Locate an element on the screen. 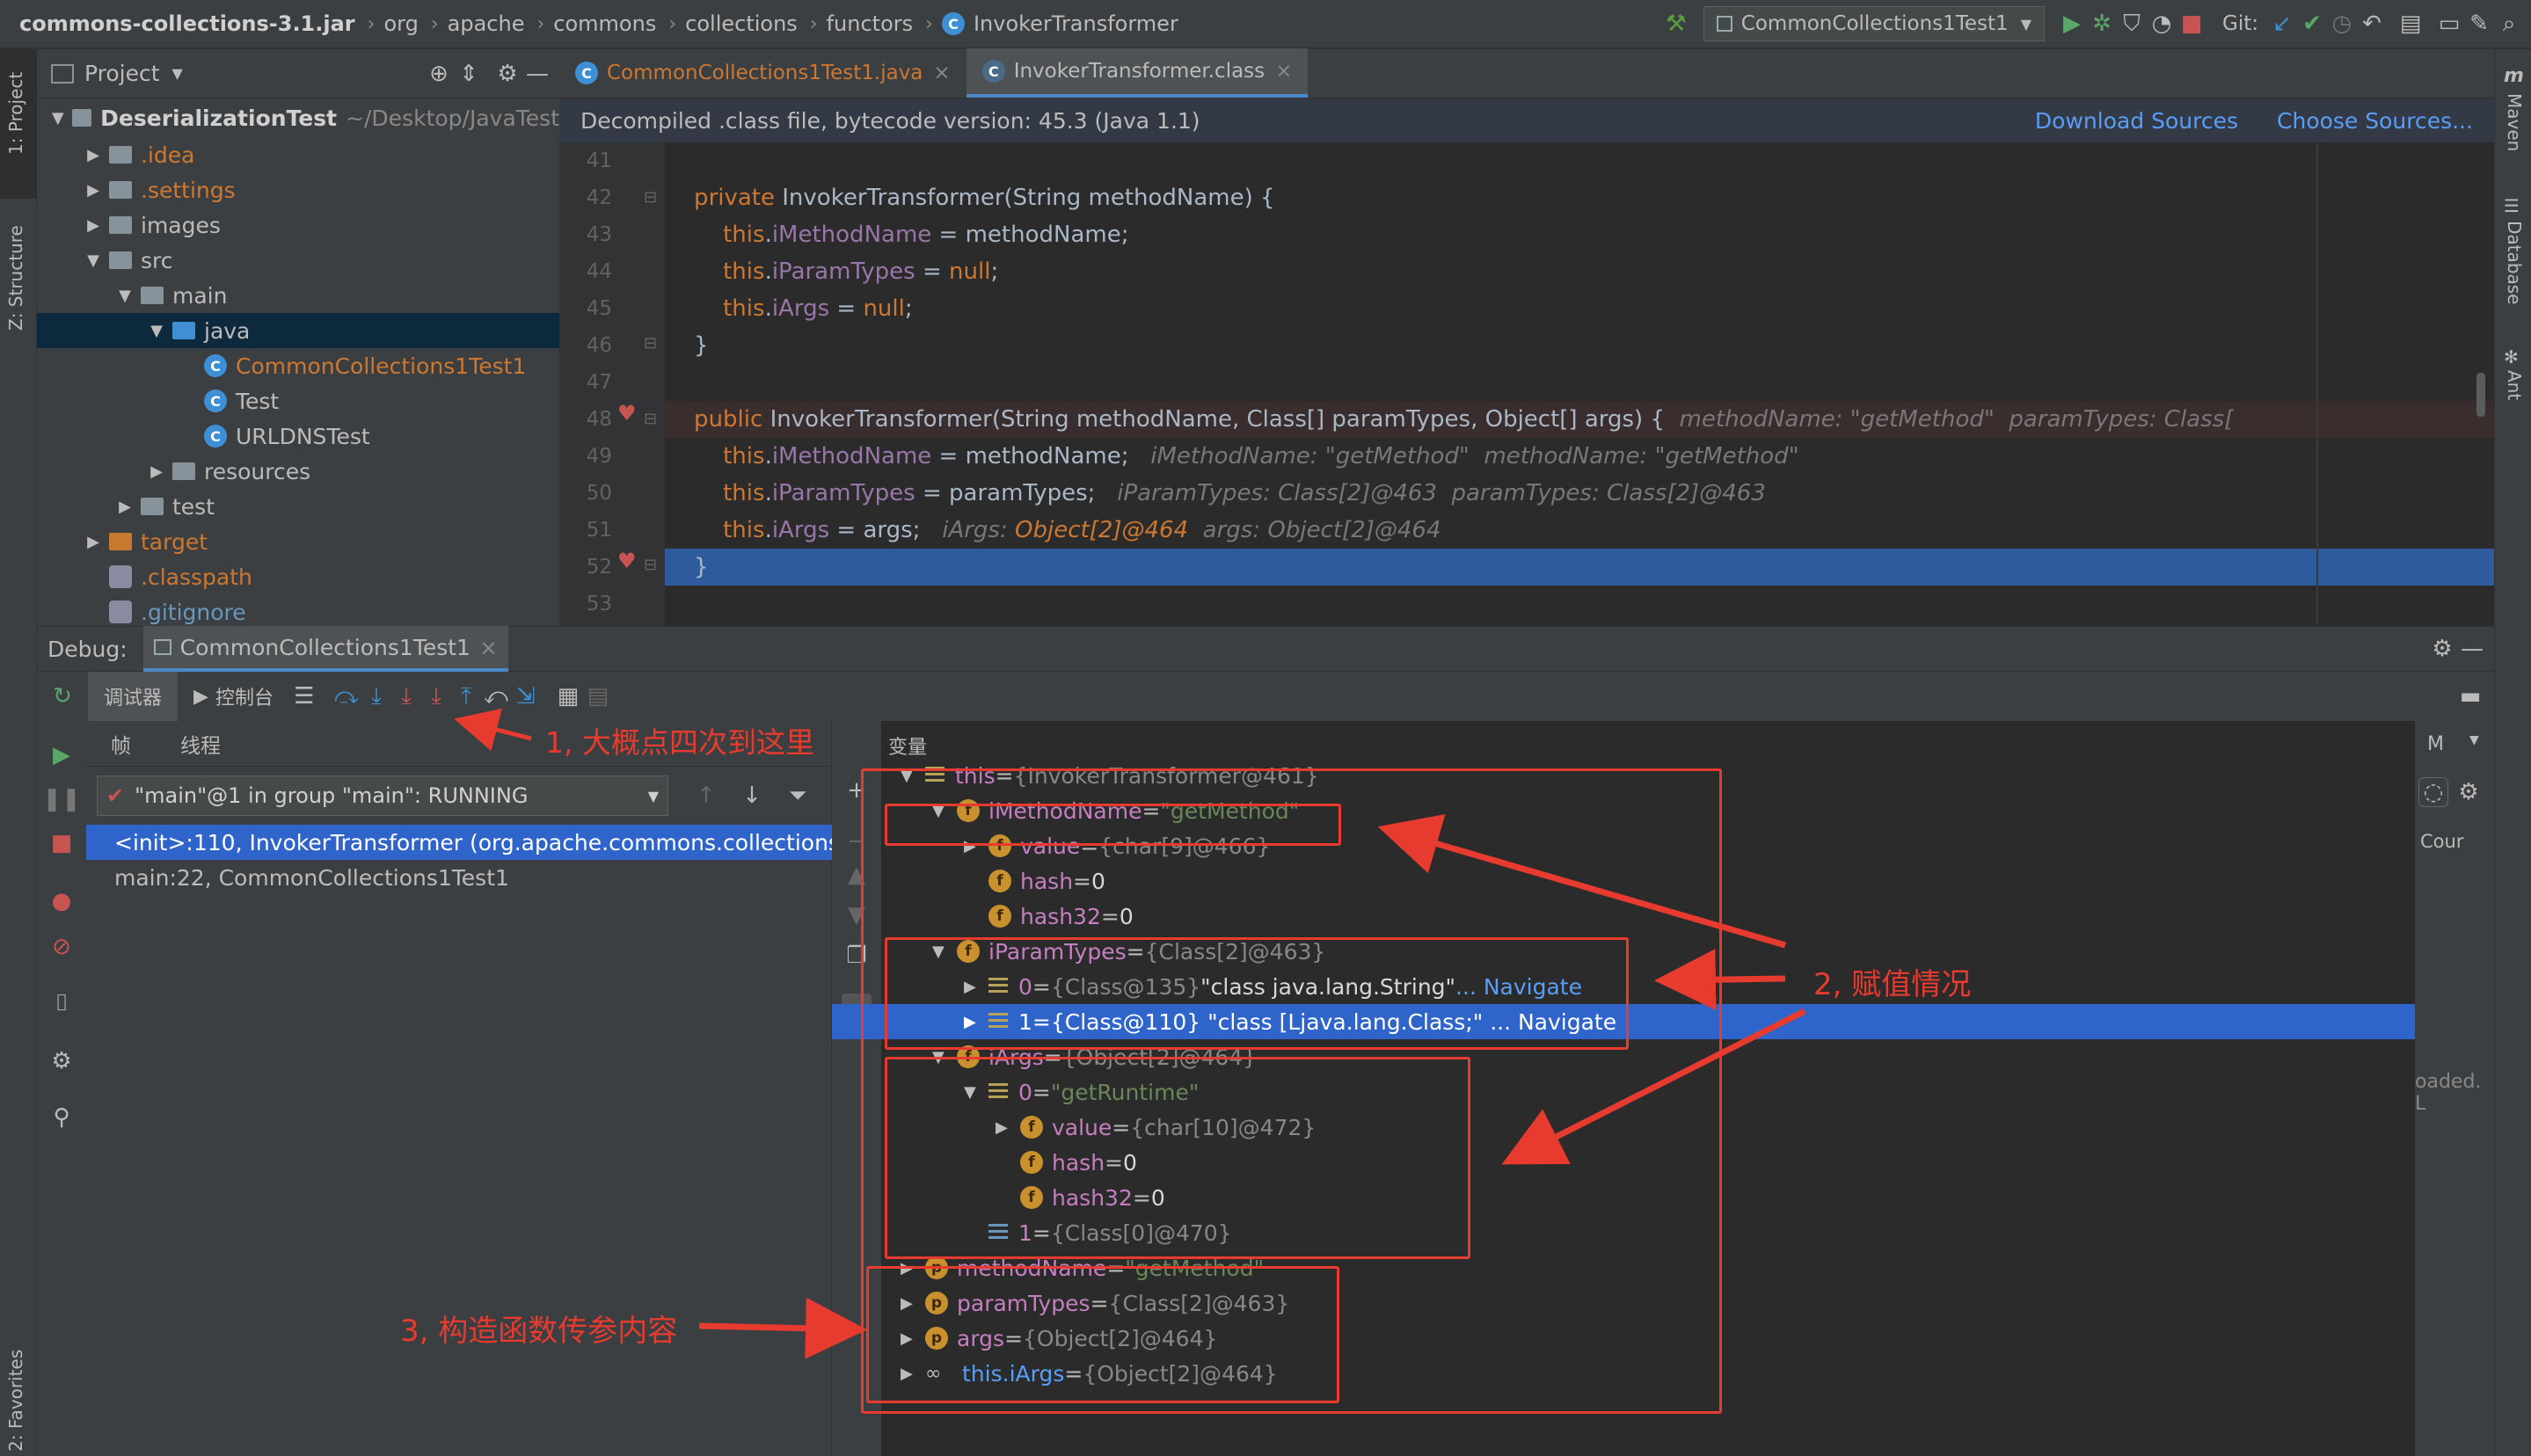  arrow-to-constructor-params is located at coordinates (782, 1328).